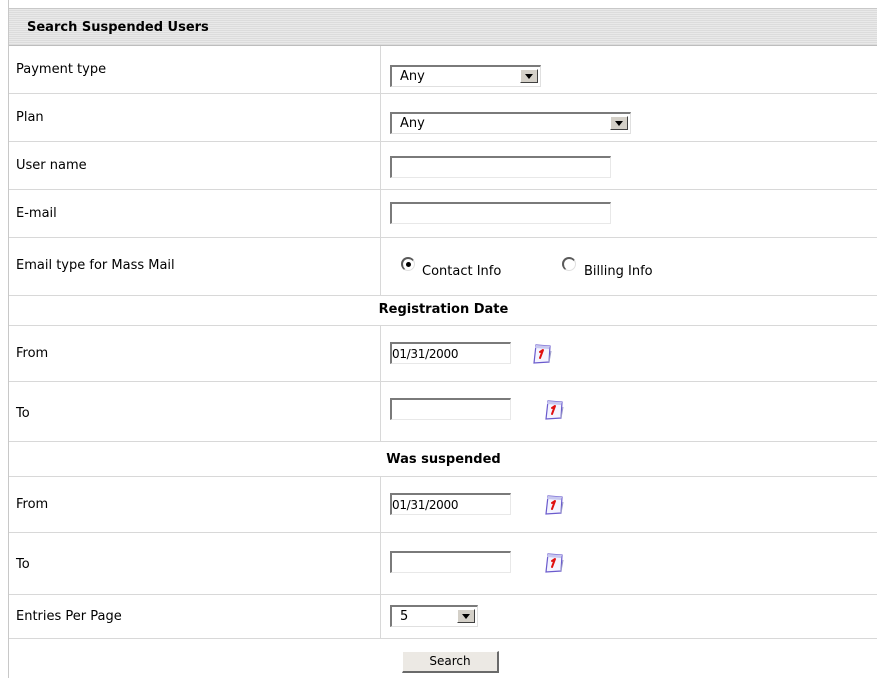  I want to click on entries-per-page-label: Entries Per Page, so click(69, 616).